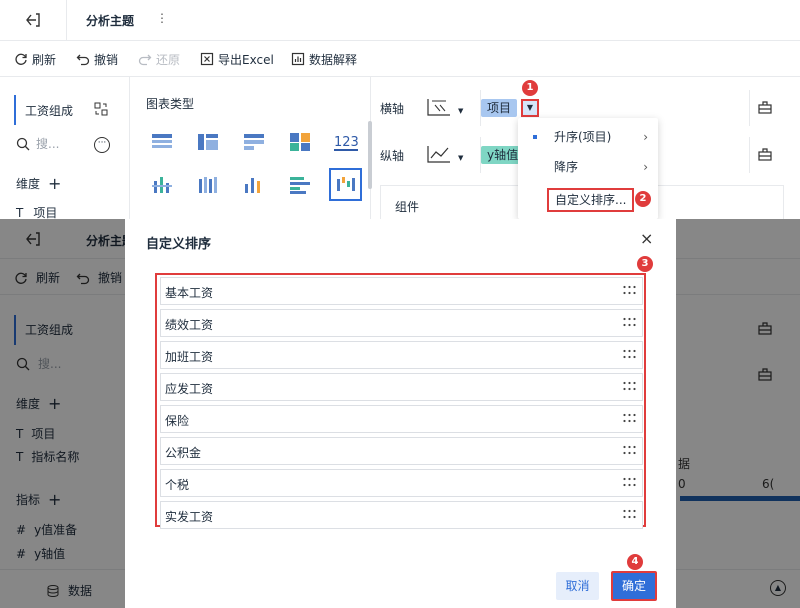  What do you see at coordinates (83, 60) in the screenshot?
I see `undo-icon` at bounding box center [83, 60].